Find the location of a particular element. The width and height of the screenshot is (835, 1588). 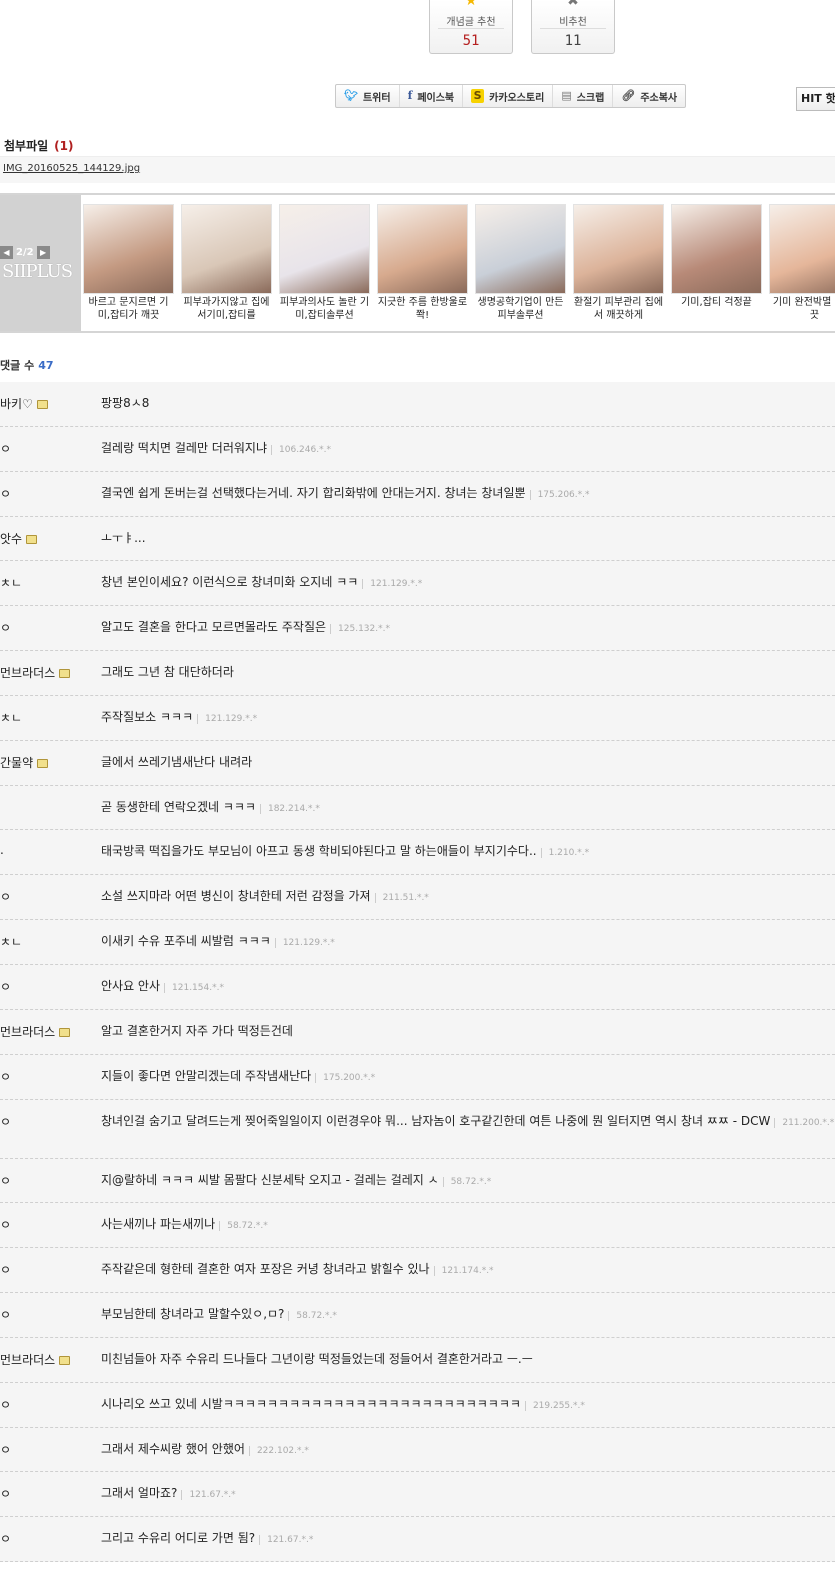

recommend-button: ★ 개념글 추천 51 is located at coordinates (471, 27).